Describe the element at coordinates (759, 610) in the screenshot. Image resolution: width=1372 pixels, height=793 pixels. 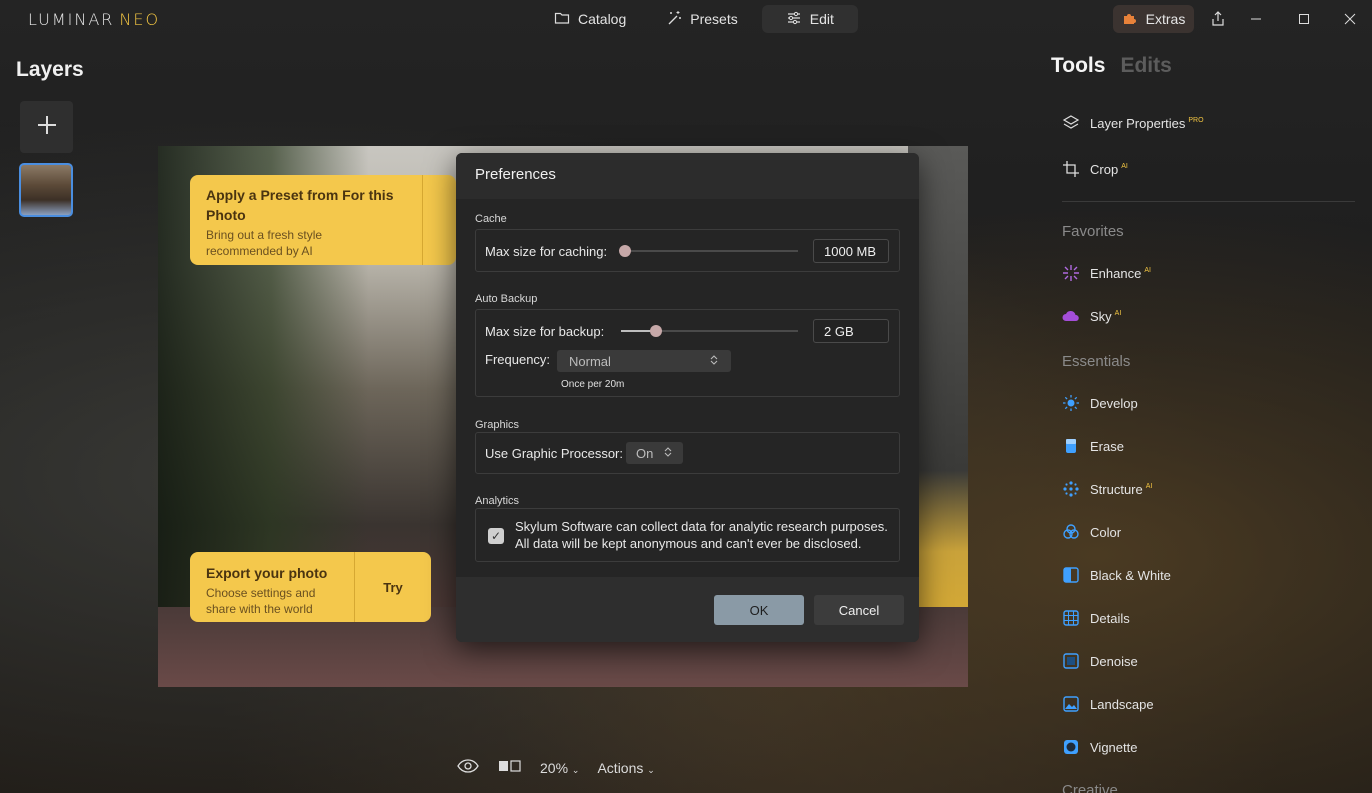
I see `ok-button: OK` at that location.